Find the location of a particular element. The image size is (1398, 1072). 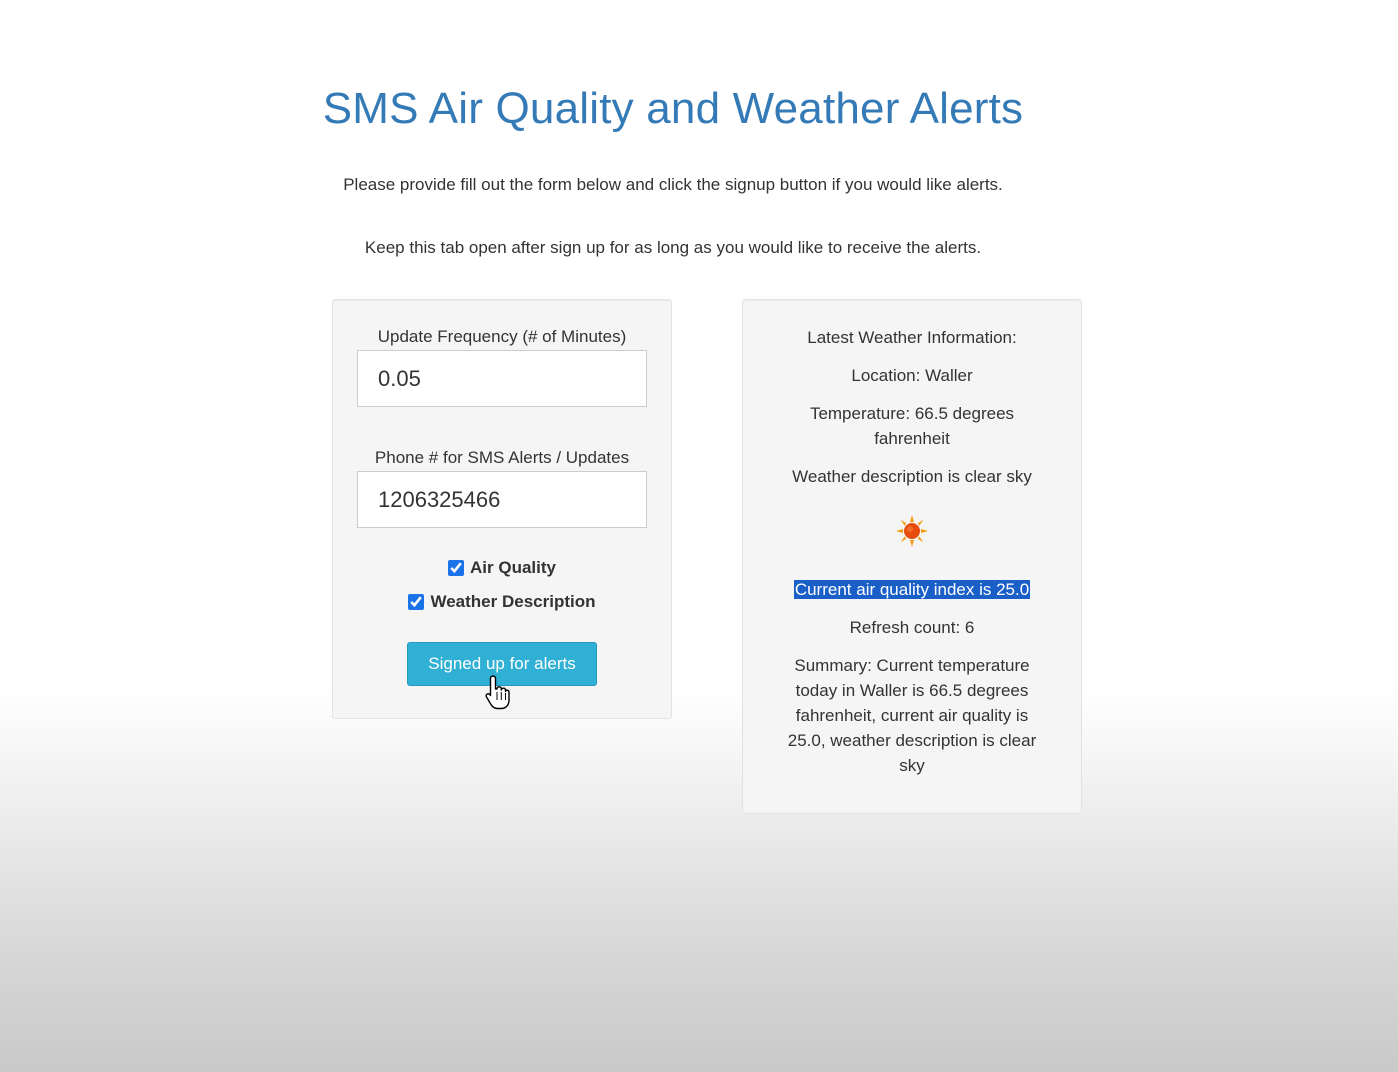

air-quality-highlight: Current air quality index is 25.0 is located at coordinates (912, 589).